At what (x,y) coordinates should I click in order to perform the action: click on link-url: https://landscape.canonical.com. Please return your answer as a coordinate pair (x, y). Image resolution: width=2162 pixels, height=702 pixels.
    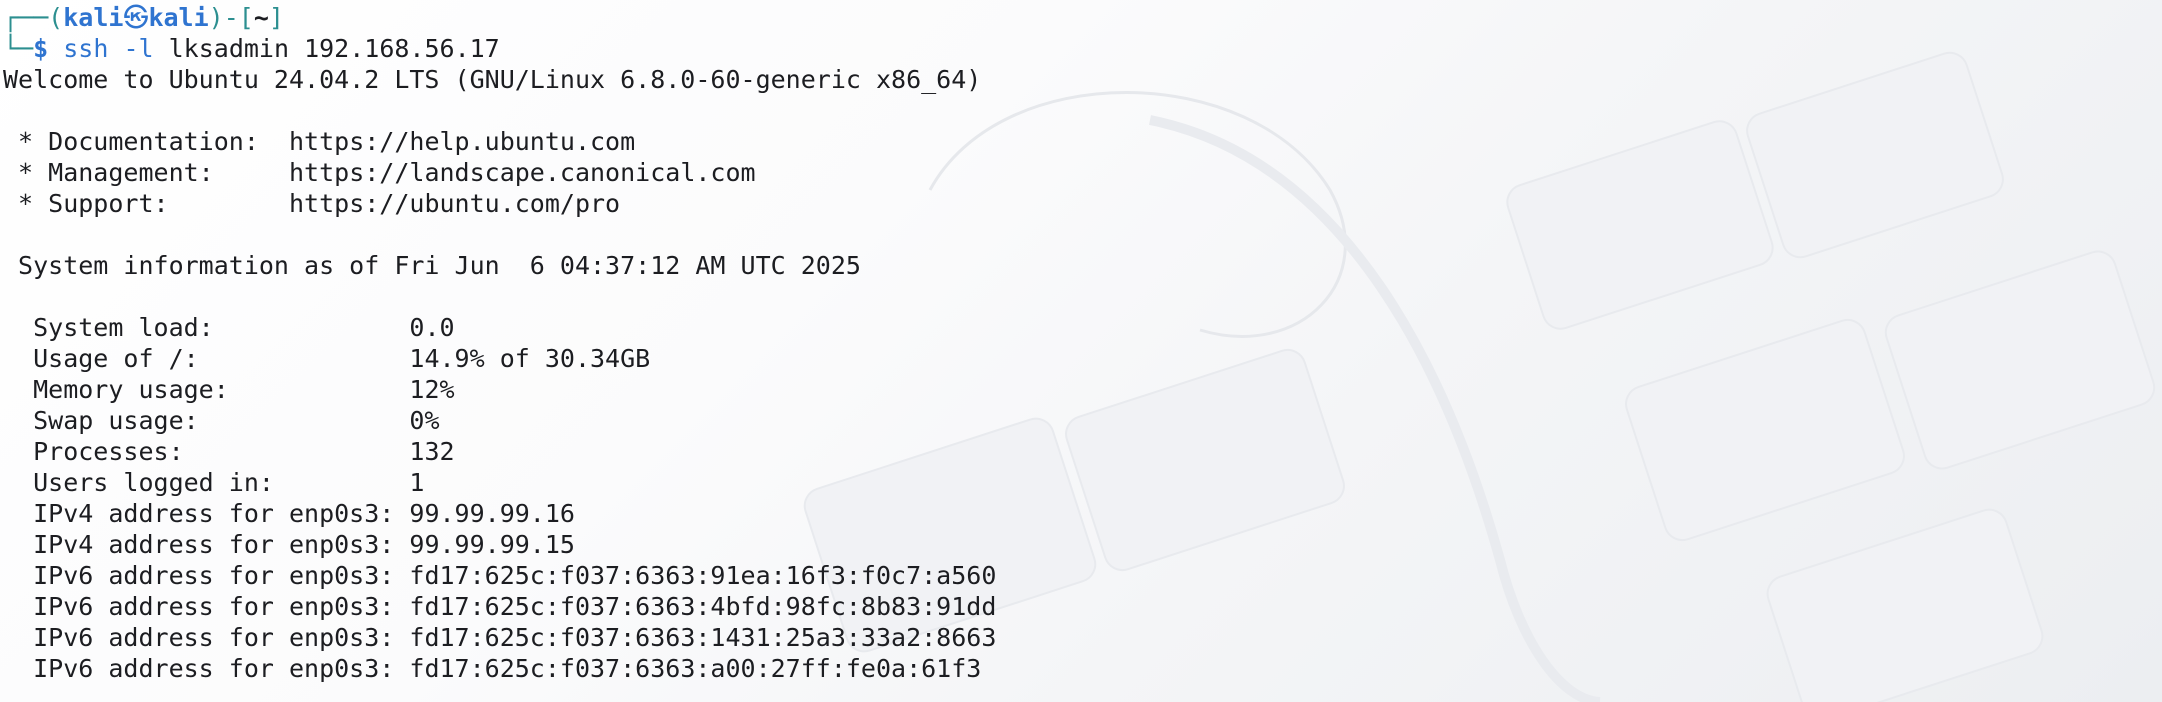
    Looking at the image, I should click on (522, 172).